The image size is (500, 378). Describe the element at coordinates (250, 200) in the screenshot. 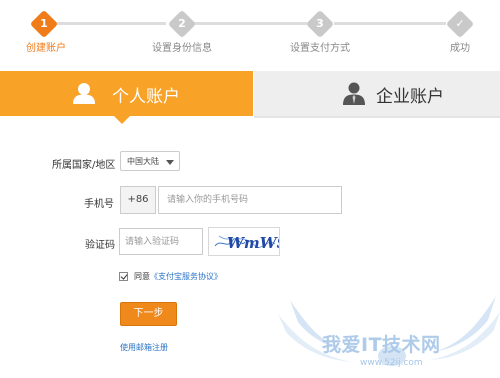

I see `phone-input` at that location.